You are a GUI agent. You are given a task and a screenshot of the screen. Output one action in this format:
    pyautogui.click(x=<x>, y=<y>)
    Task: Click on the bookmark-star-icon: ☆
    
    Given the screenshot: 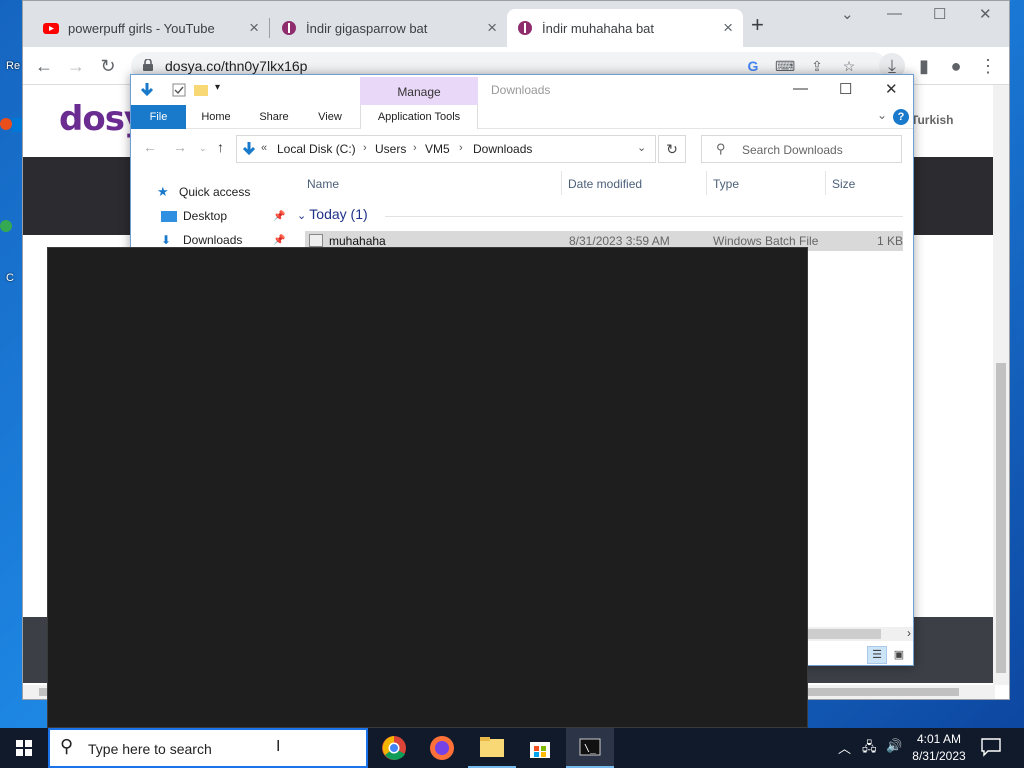 What is the action you would take?
    pyautogui.click(x=849, y=66)
    